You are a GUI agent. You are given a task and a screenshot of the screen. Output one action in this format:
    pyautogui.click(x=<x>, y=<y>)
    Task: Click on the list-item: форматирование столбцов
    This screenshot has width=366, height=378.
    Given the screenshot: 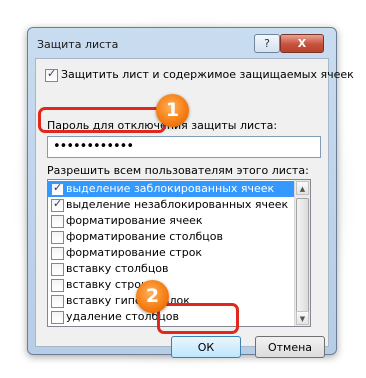 What is the action you would take?
    pyautogui.click(x=171, y=237)
    